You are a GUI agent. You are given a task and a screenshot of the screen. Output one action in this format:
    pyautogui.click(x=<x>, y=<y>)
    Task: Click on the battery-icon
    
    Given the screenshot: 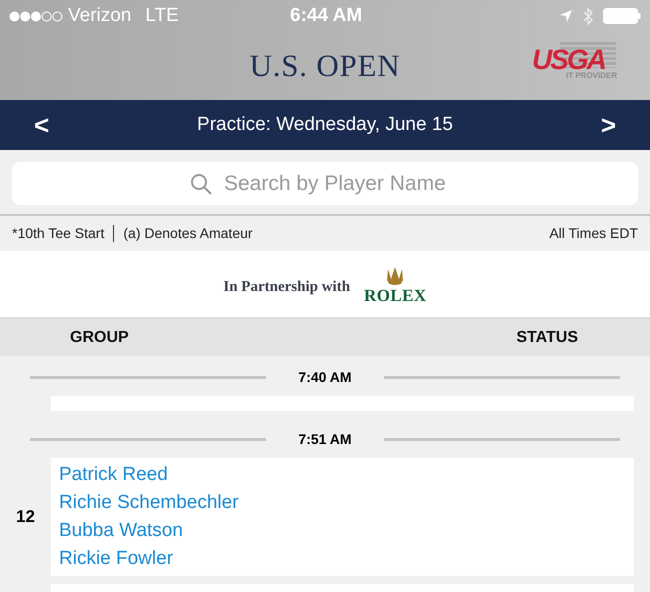 What is the action you would take?
    pyautogui.click(x=622, y=16)
    